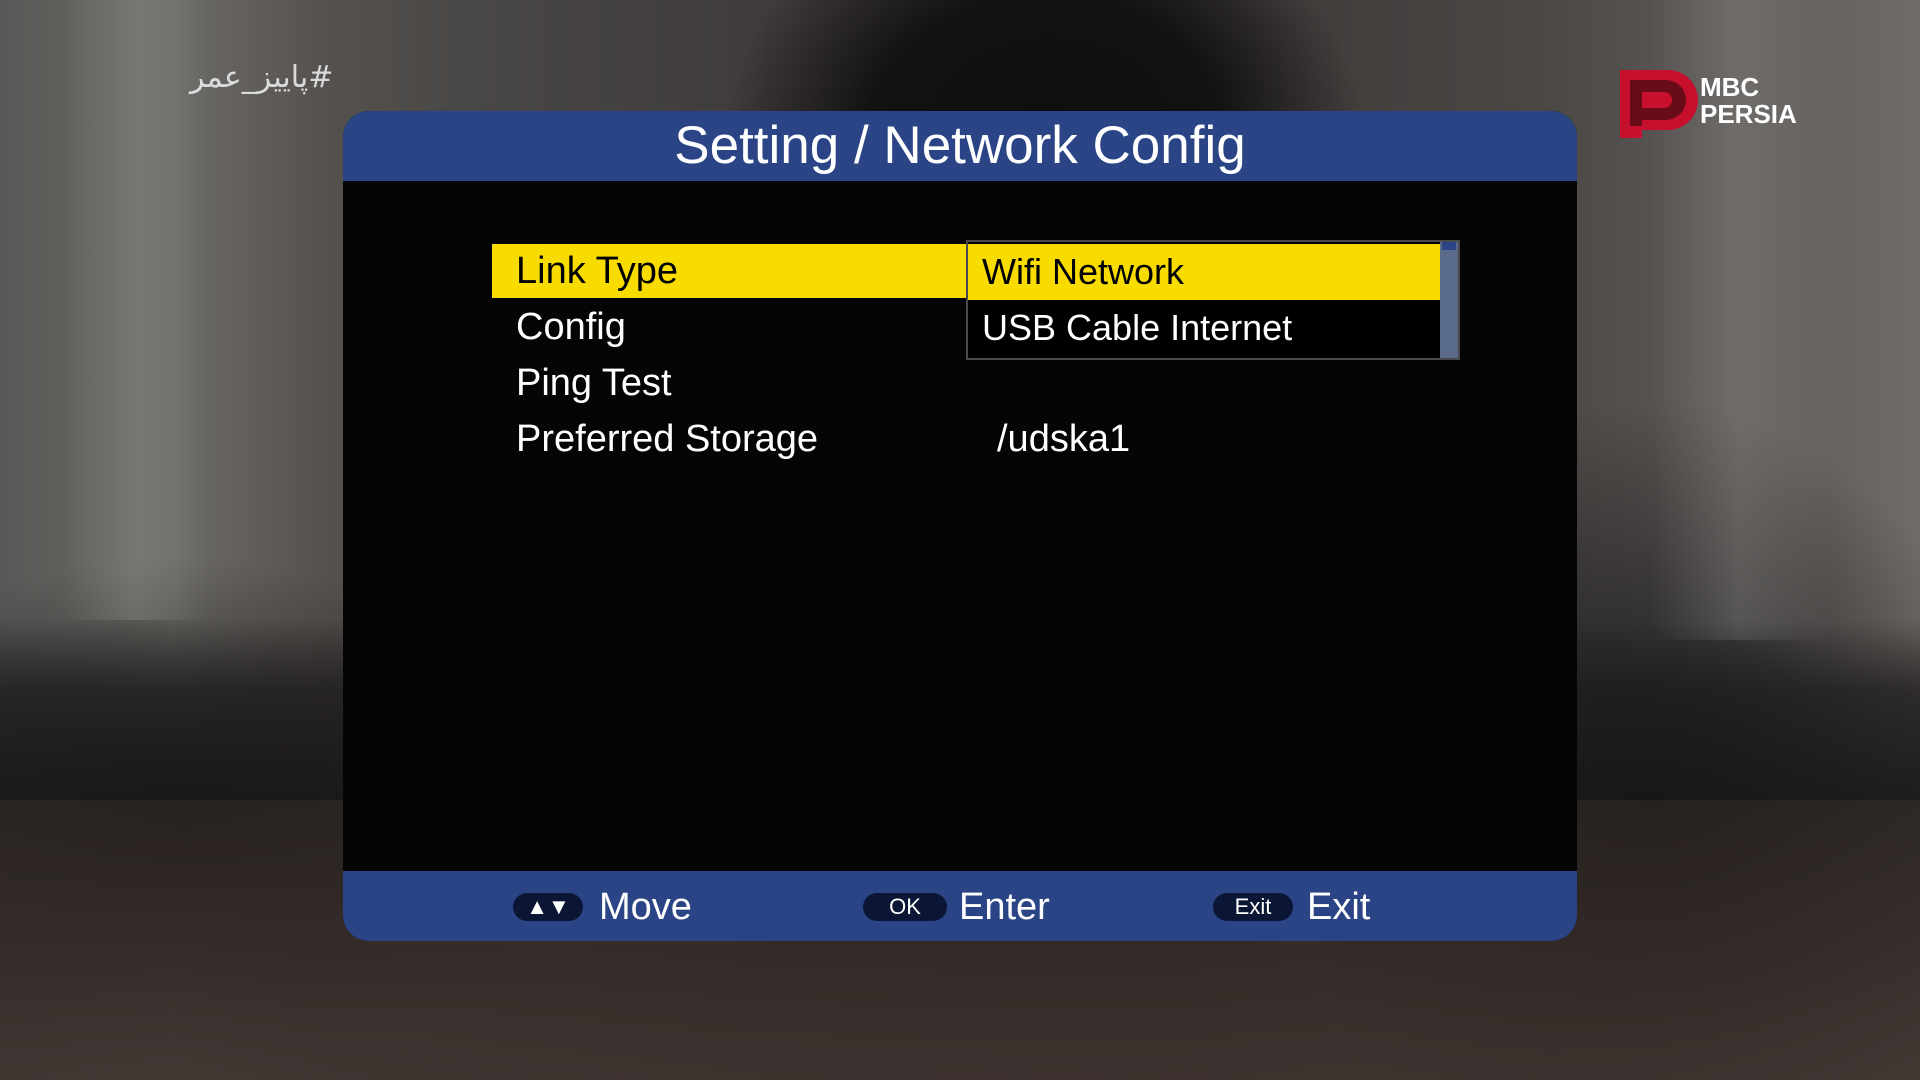 The width and height of the screenshot is (1920, 1080). I want to click on menu-item-value: /udska1, so click(1064, 439).